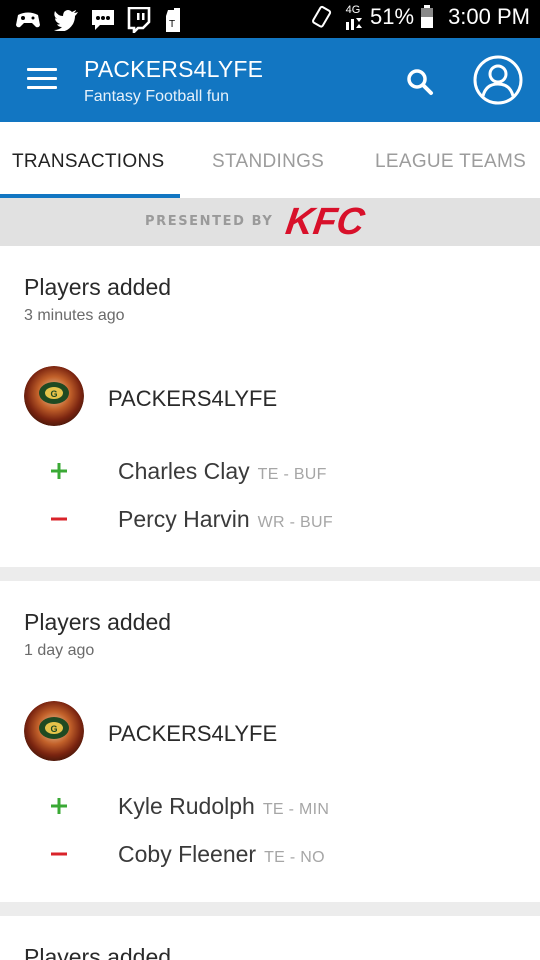 This screenshot has width=540, height=960. I want to click on league-subtitle: Fantasy Football fun, so click(156, 96).